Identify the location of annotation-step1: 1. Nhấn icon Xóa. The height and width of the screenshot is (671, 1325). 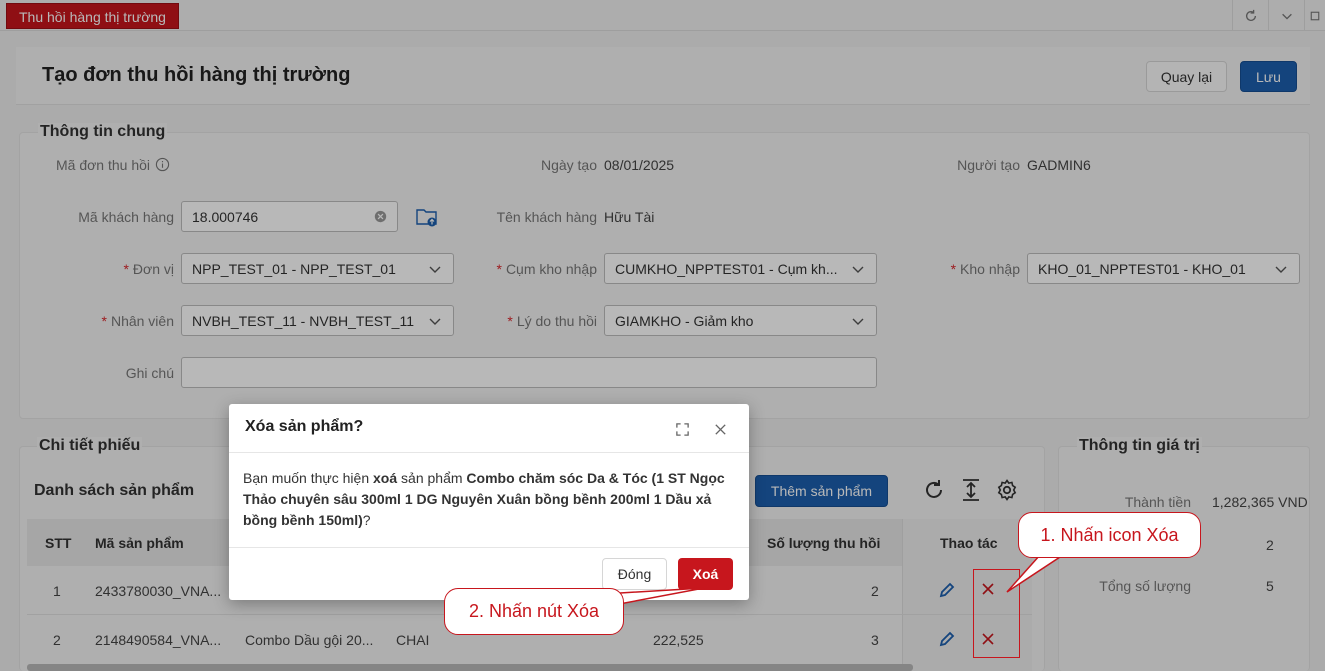
(1109, 535).